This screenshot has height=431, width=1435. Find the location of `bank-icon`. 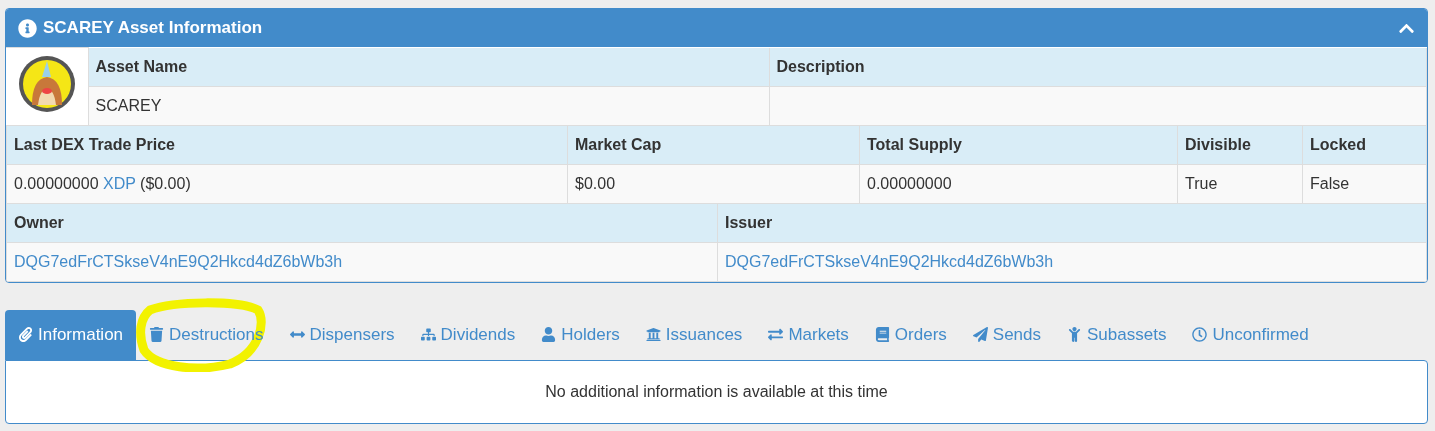

bank-icon is located at coordinates (653, 334).